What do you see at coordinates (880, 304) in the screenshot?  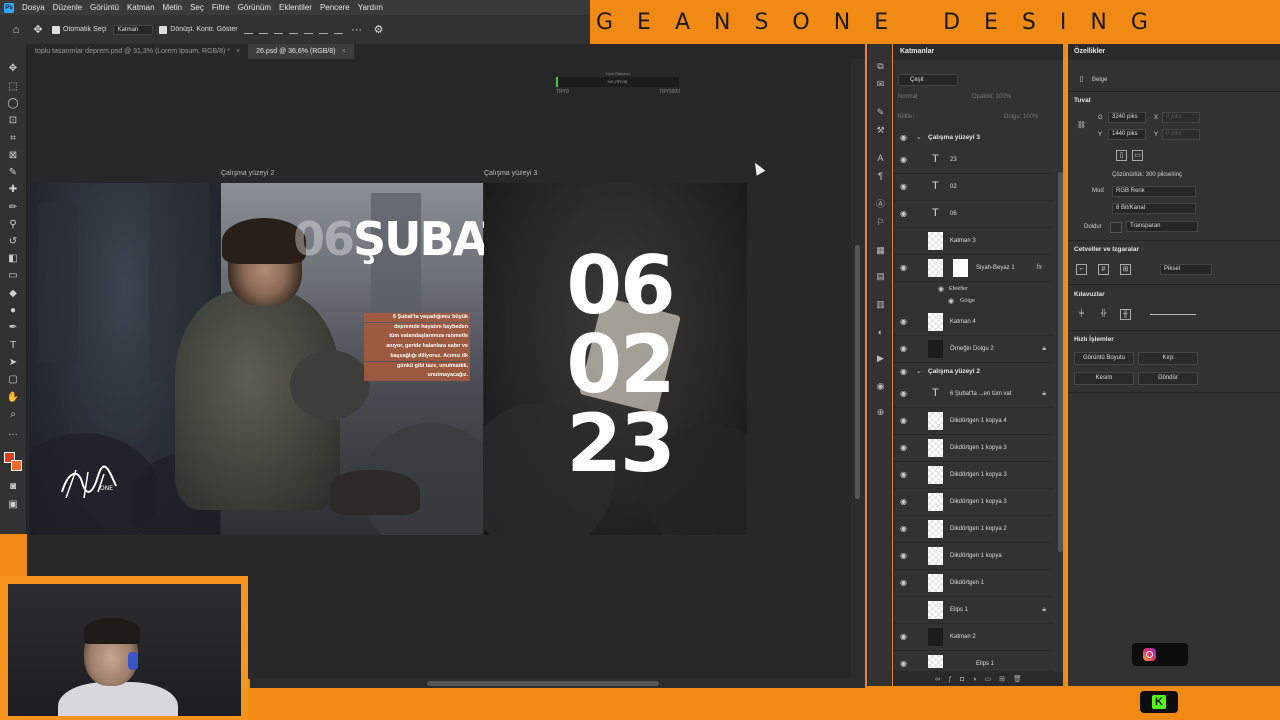 I see `patterns-icon: ▥` at bounding box center [880, 304].